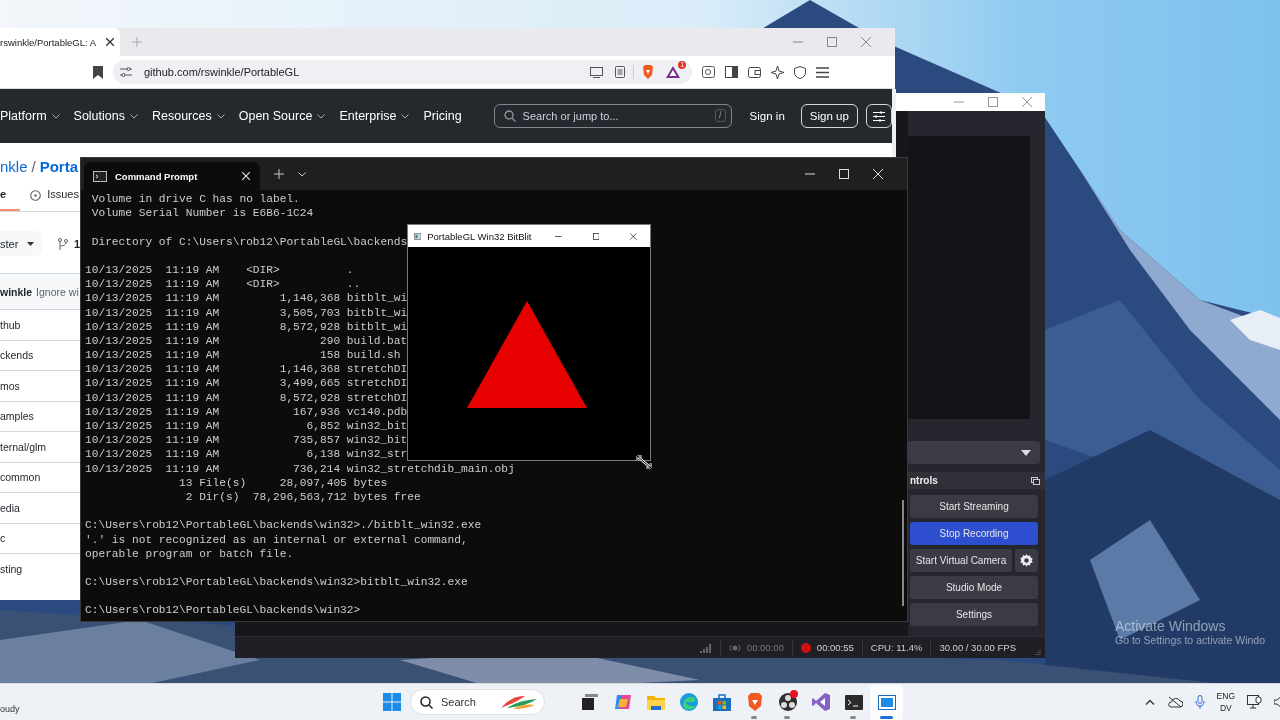  Describe the element at coordinates (246, 440) in the screenshot. I see `terminal-line: 10/13/2025 11:19 AM 735,857 win32_bit` at that location.